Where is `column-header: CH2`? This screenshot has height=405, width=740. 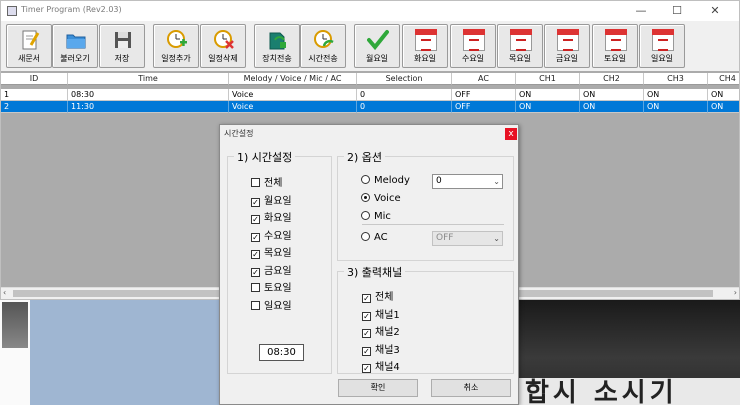 column-header: CH2 is located at coordinates (612, 79).